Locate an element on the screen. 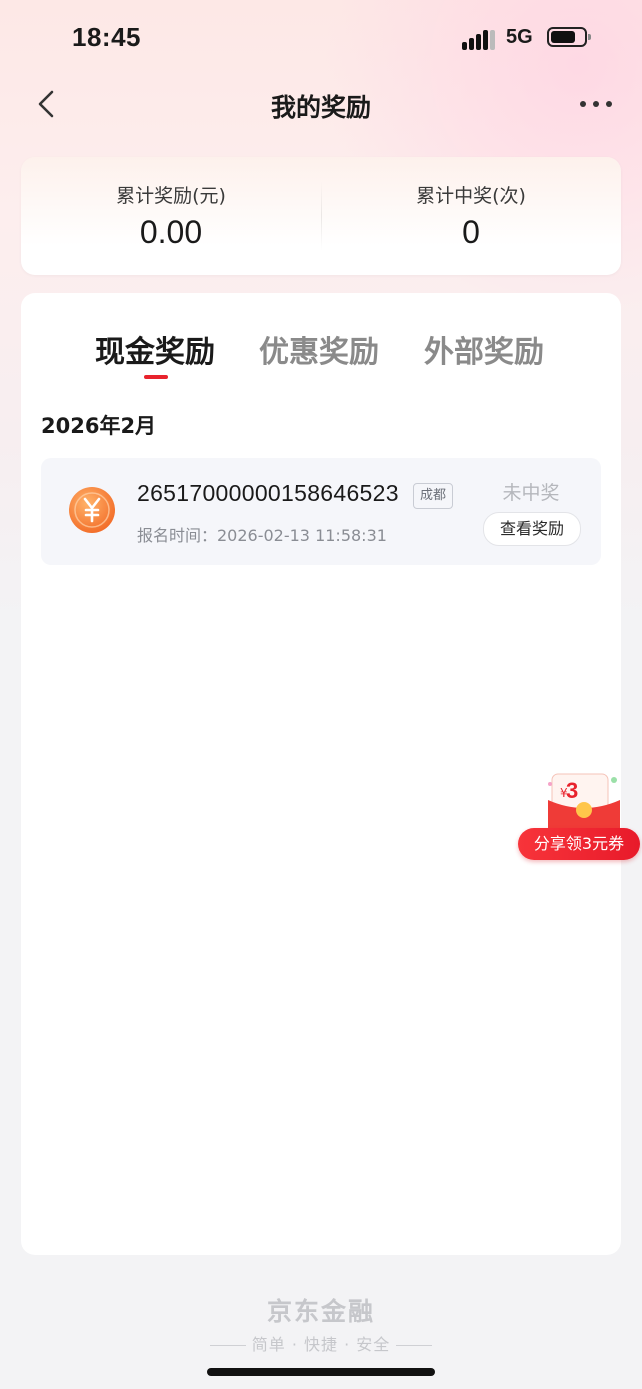 This screenshot has height=1389, width=642. red-packet-icon is located at coordinates (584, 801).